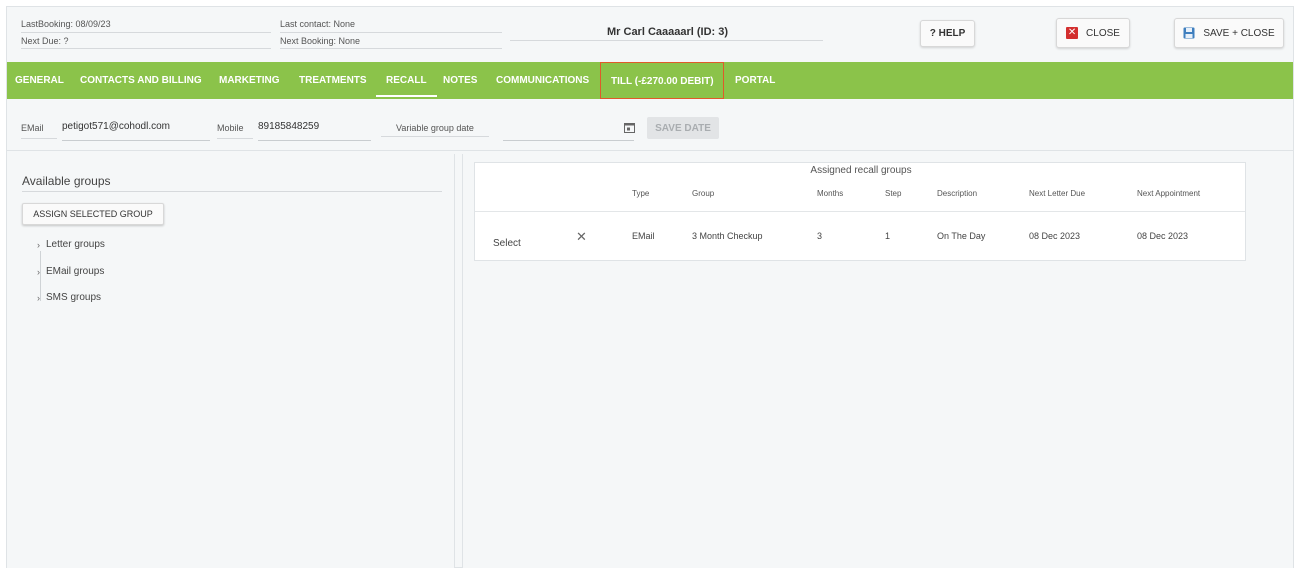 The width and height of the screenshot is (1300, 573). I want to click on assign-selected-group-button: ASSIGN SELECTED GROUP, so click(93, 214).